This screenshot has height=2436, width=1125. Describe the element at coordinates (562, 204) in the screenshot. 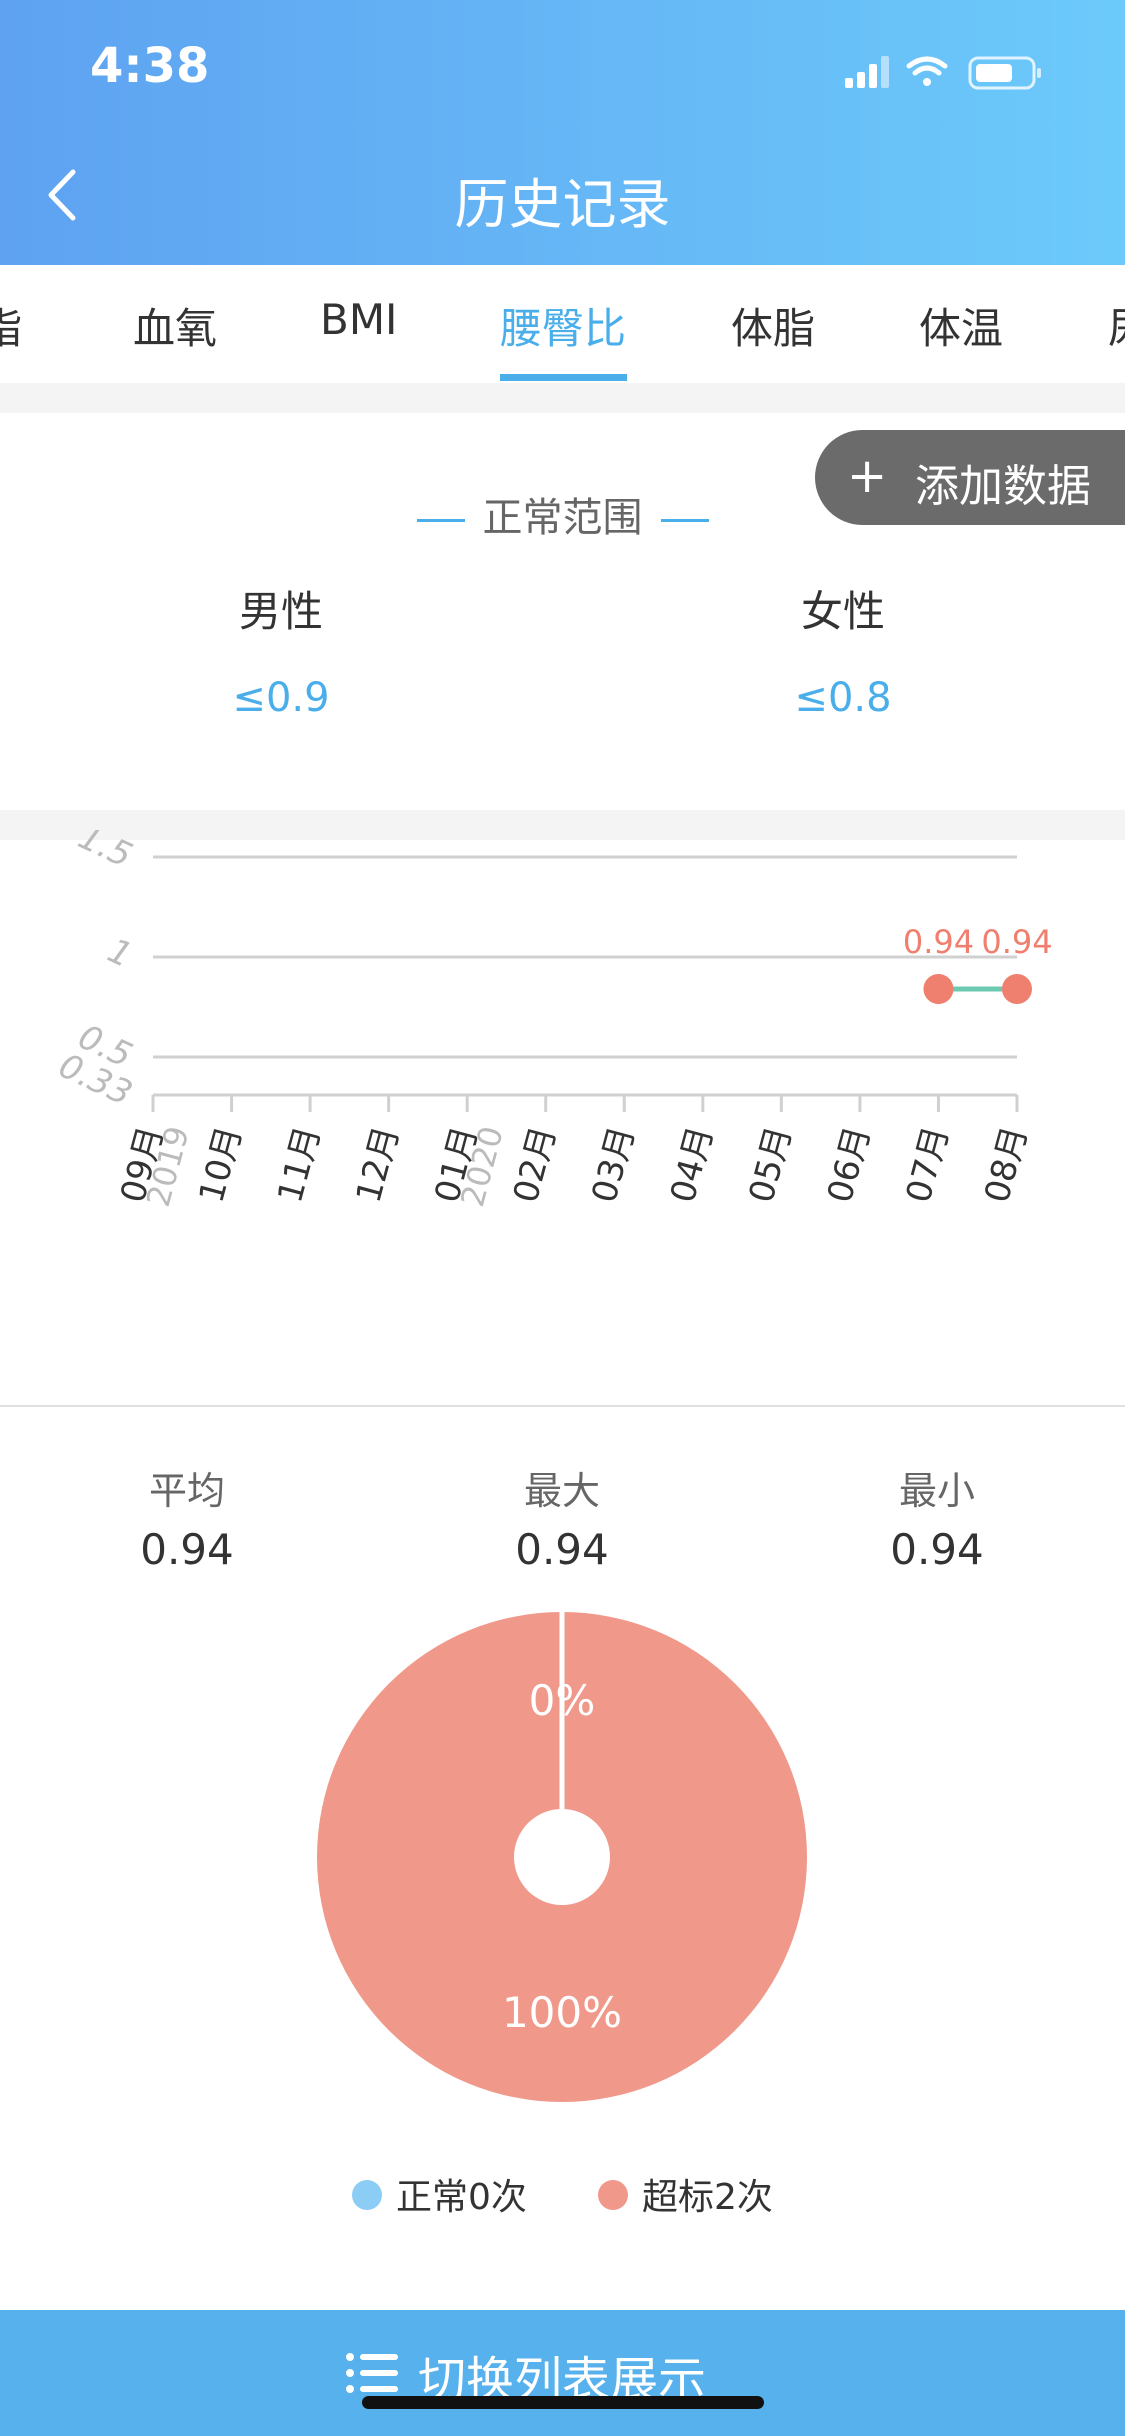

I see `page-title: 历史记录` at that location.